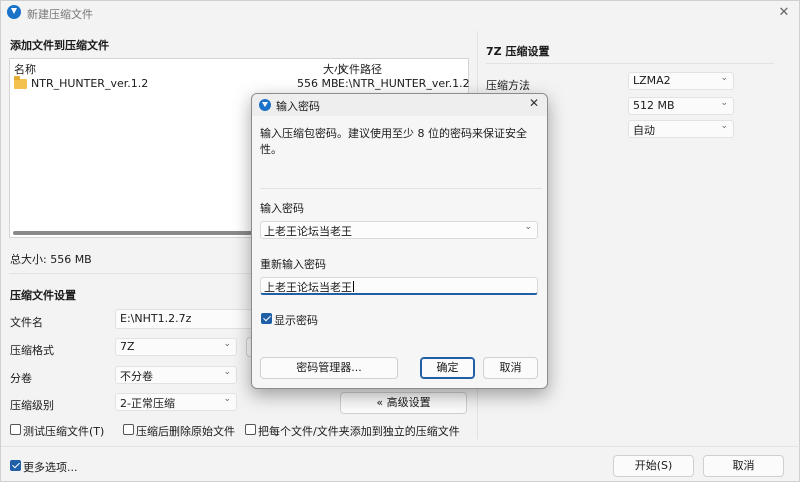 This screenshot has width=800, height=482. Describe the element at coordinates (404, 83) in the screenshot. I see `file-path: E:\NTR_HUNTER_ver.1.2` at that location.